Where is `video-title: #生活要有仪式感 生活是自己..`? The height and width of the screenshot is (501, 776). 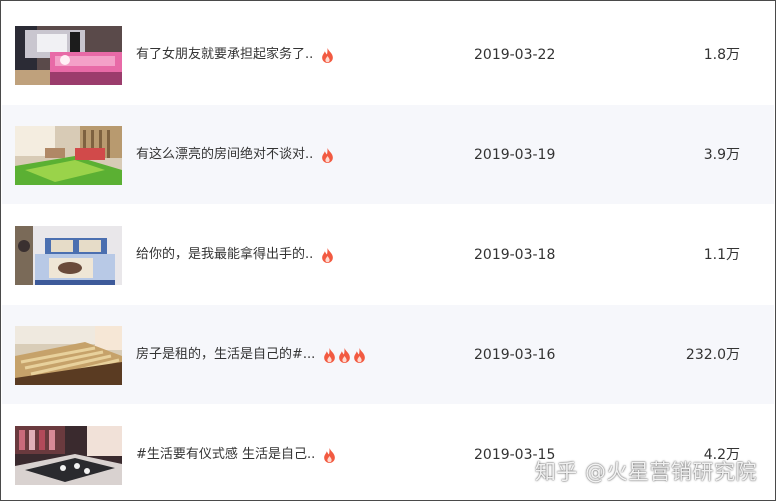 video-title: #生活要有仪式感 生活是自己.. is located at coordinates (237, 455).